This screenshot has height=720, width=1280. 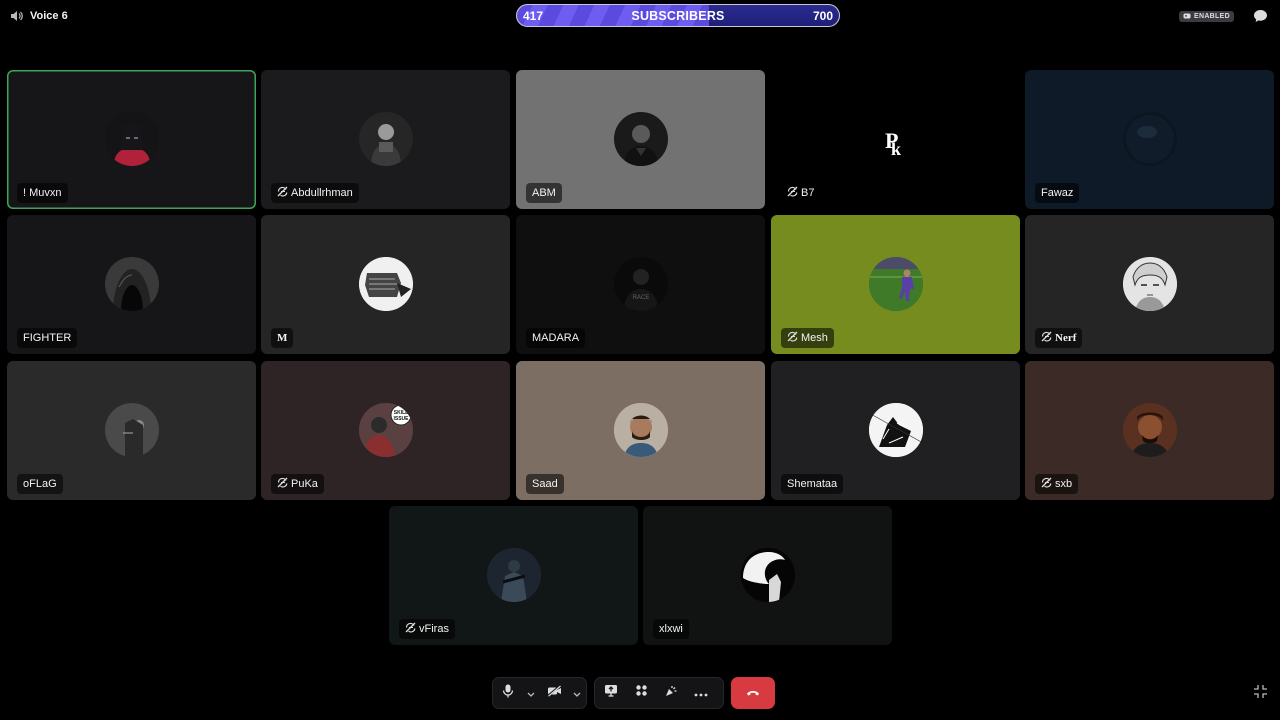 I want to click on participant-name-tag: Abdullrhman, so click(x=315, y=193).